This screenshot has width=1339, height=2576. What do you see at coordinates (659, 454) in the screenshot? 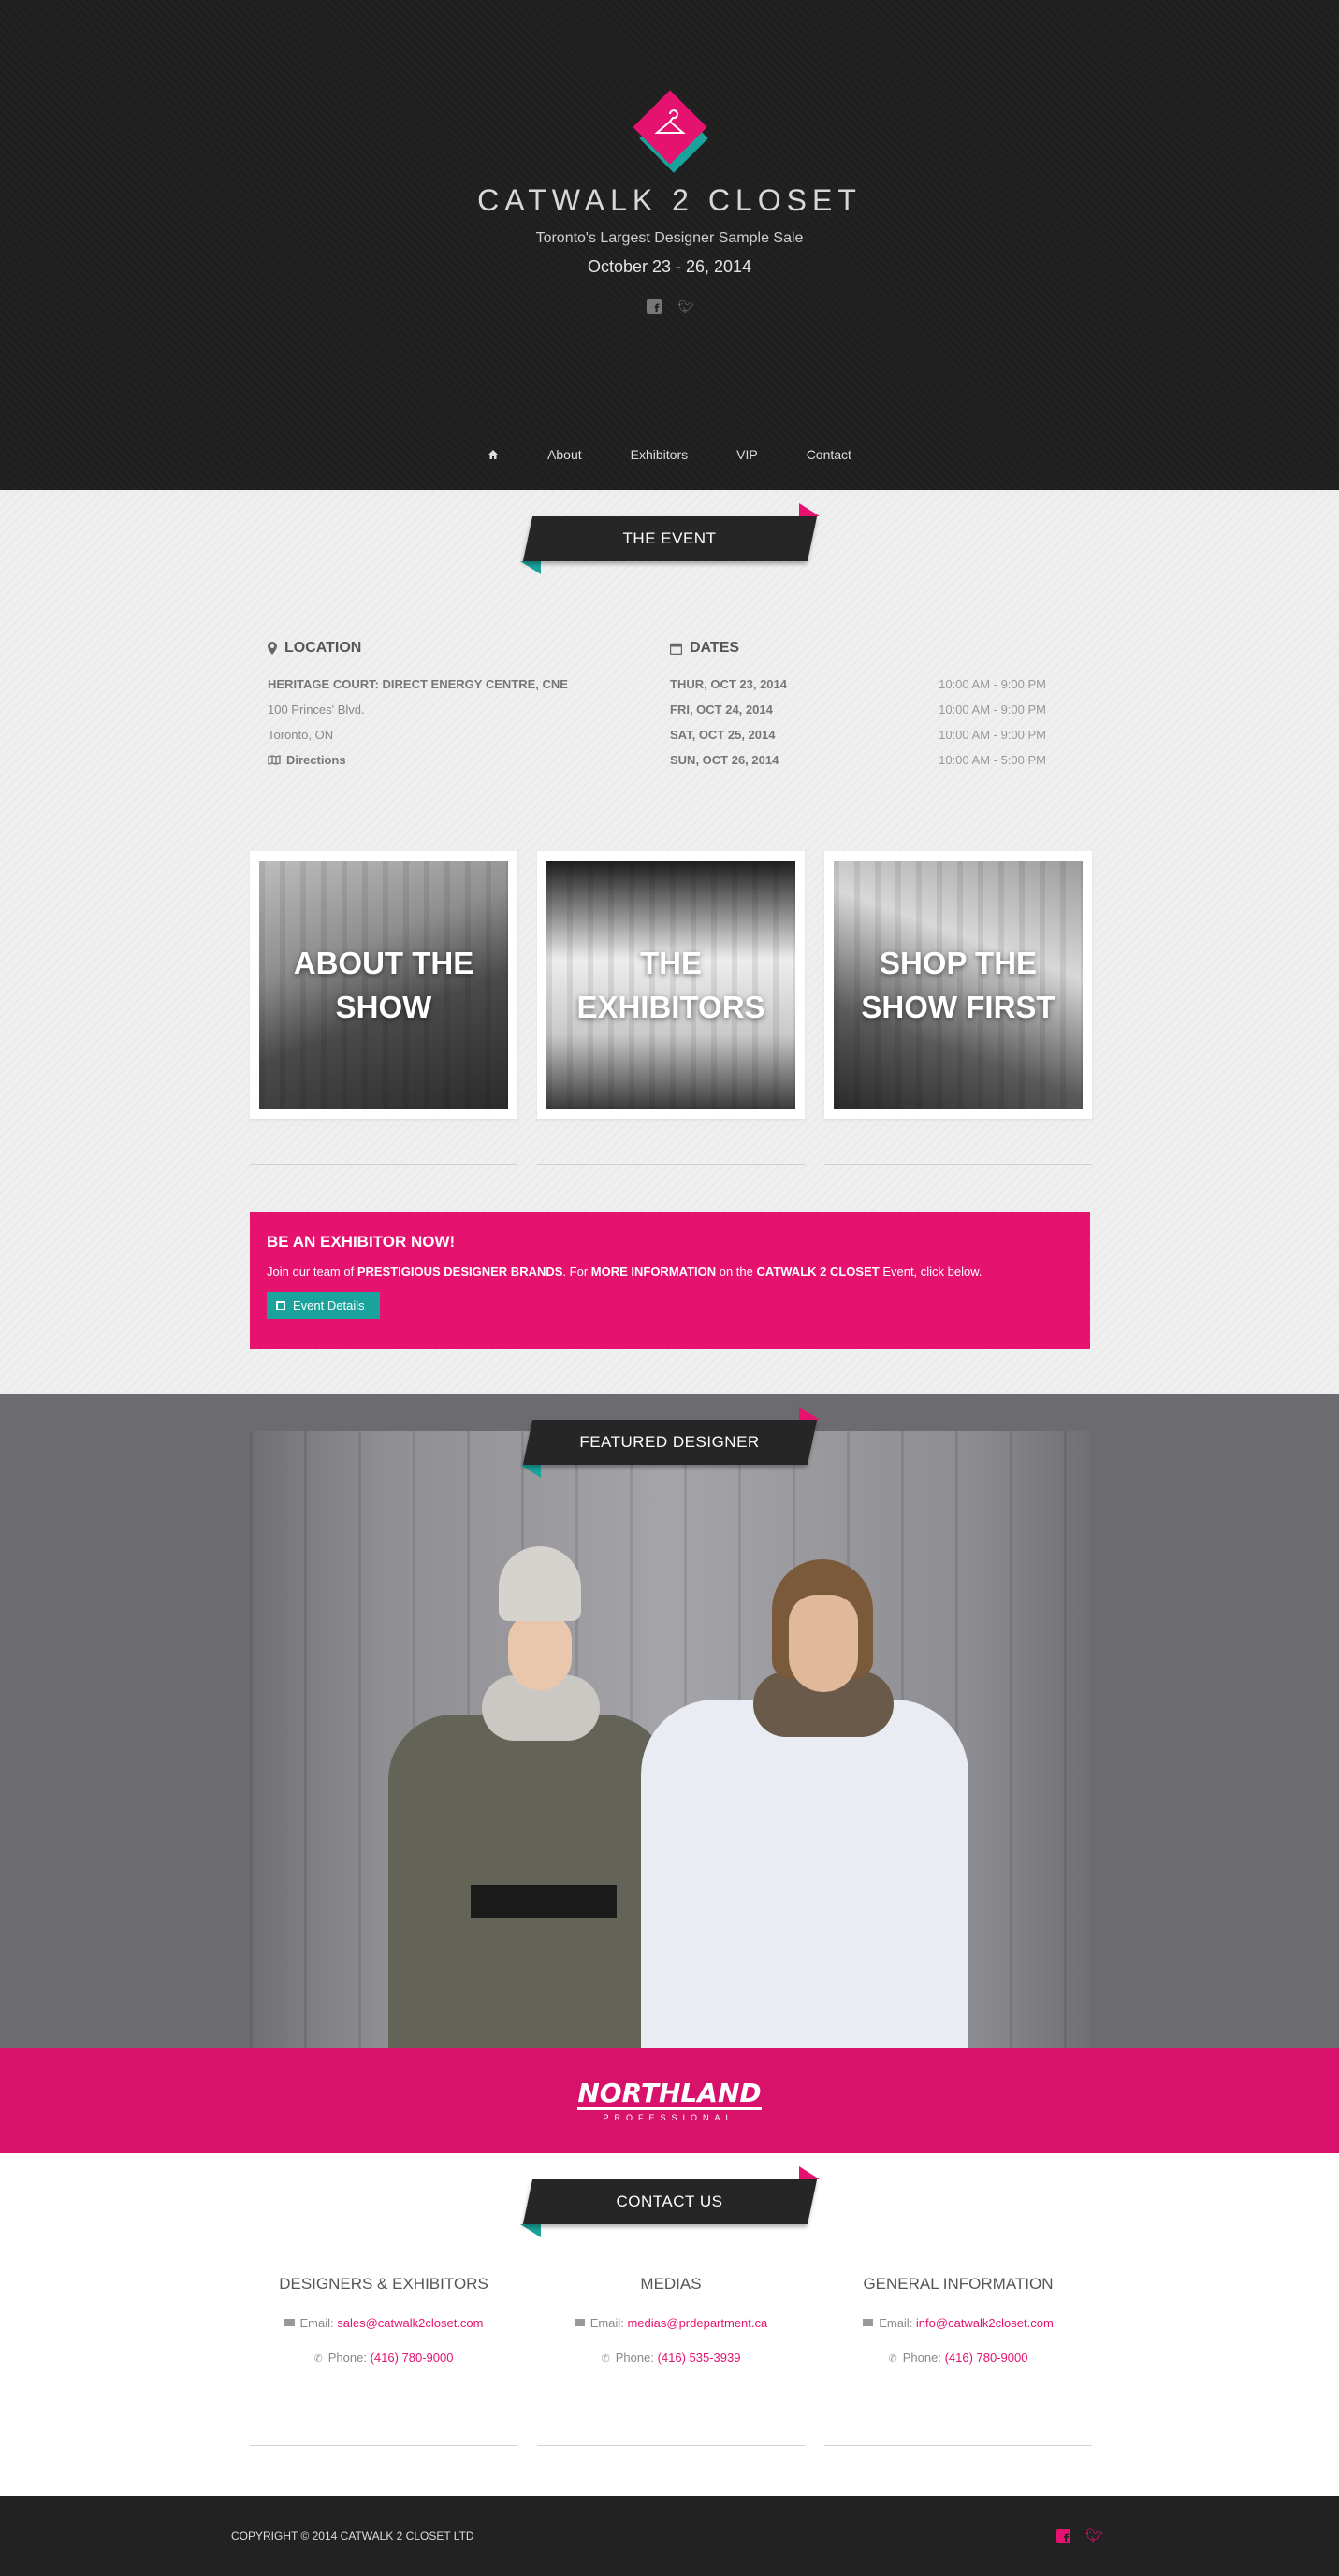
I see `nav-exhibitors: Exhibitors` at bounding box center [659, 454].